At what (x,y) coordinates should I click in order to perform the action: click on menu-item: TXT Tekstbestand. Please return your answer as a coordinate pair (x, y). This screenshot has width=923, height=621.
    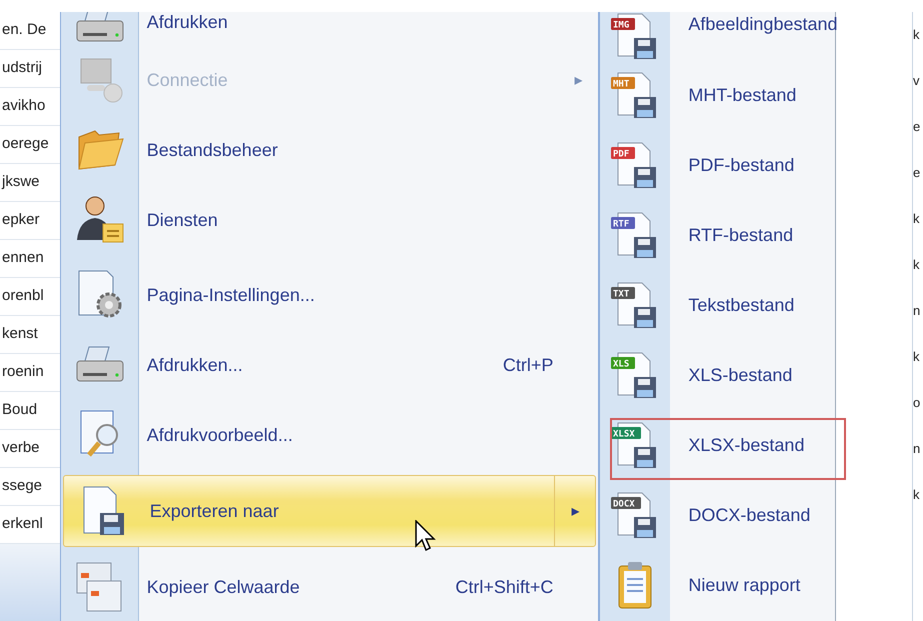
    Looking at the image, I should click on (718, 305).